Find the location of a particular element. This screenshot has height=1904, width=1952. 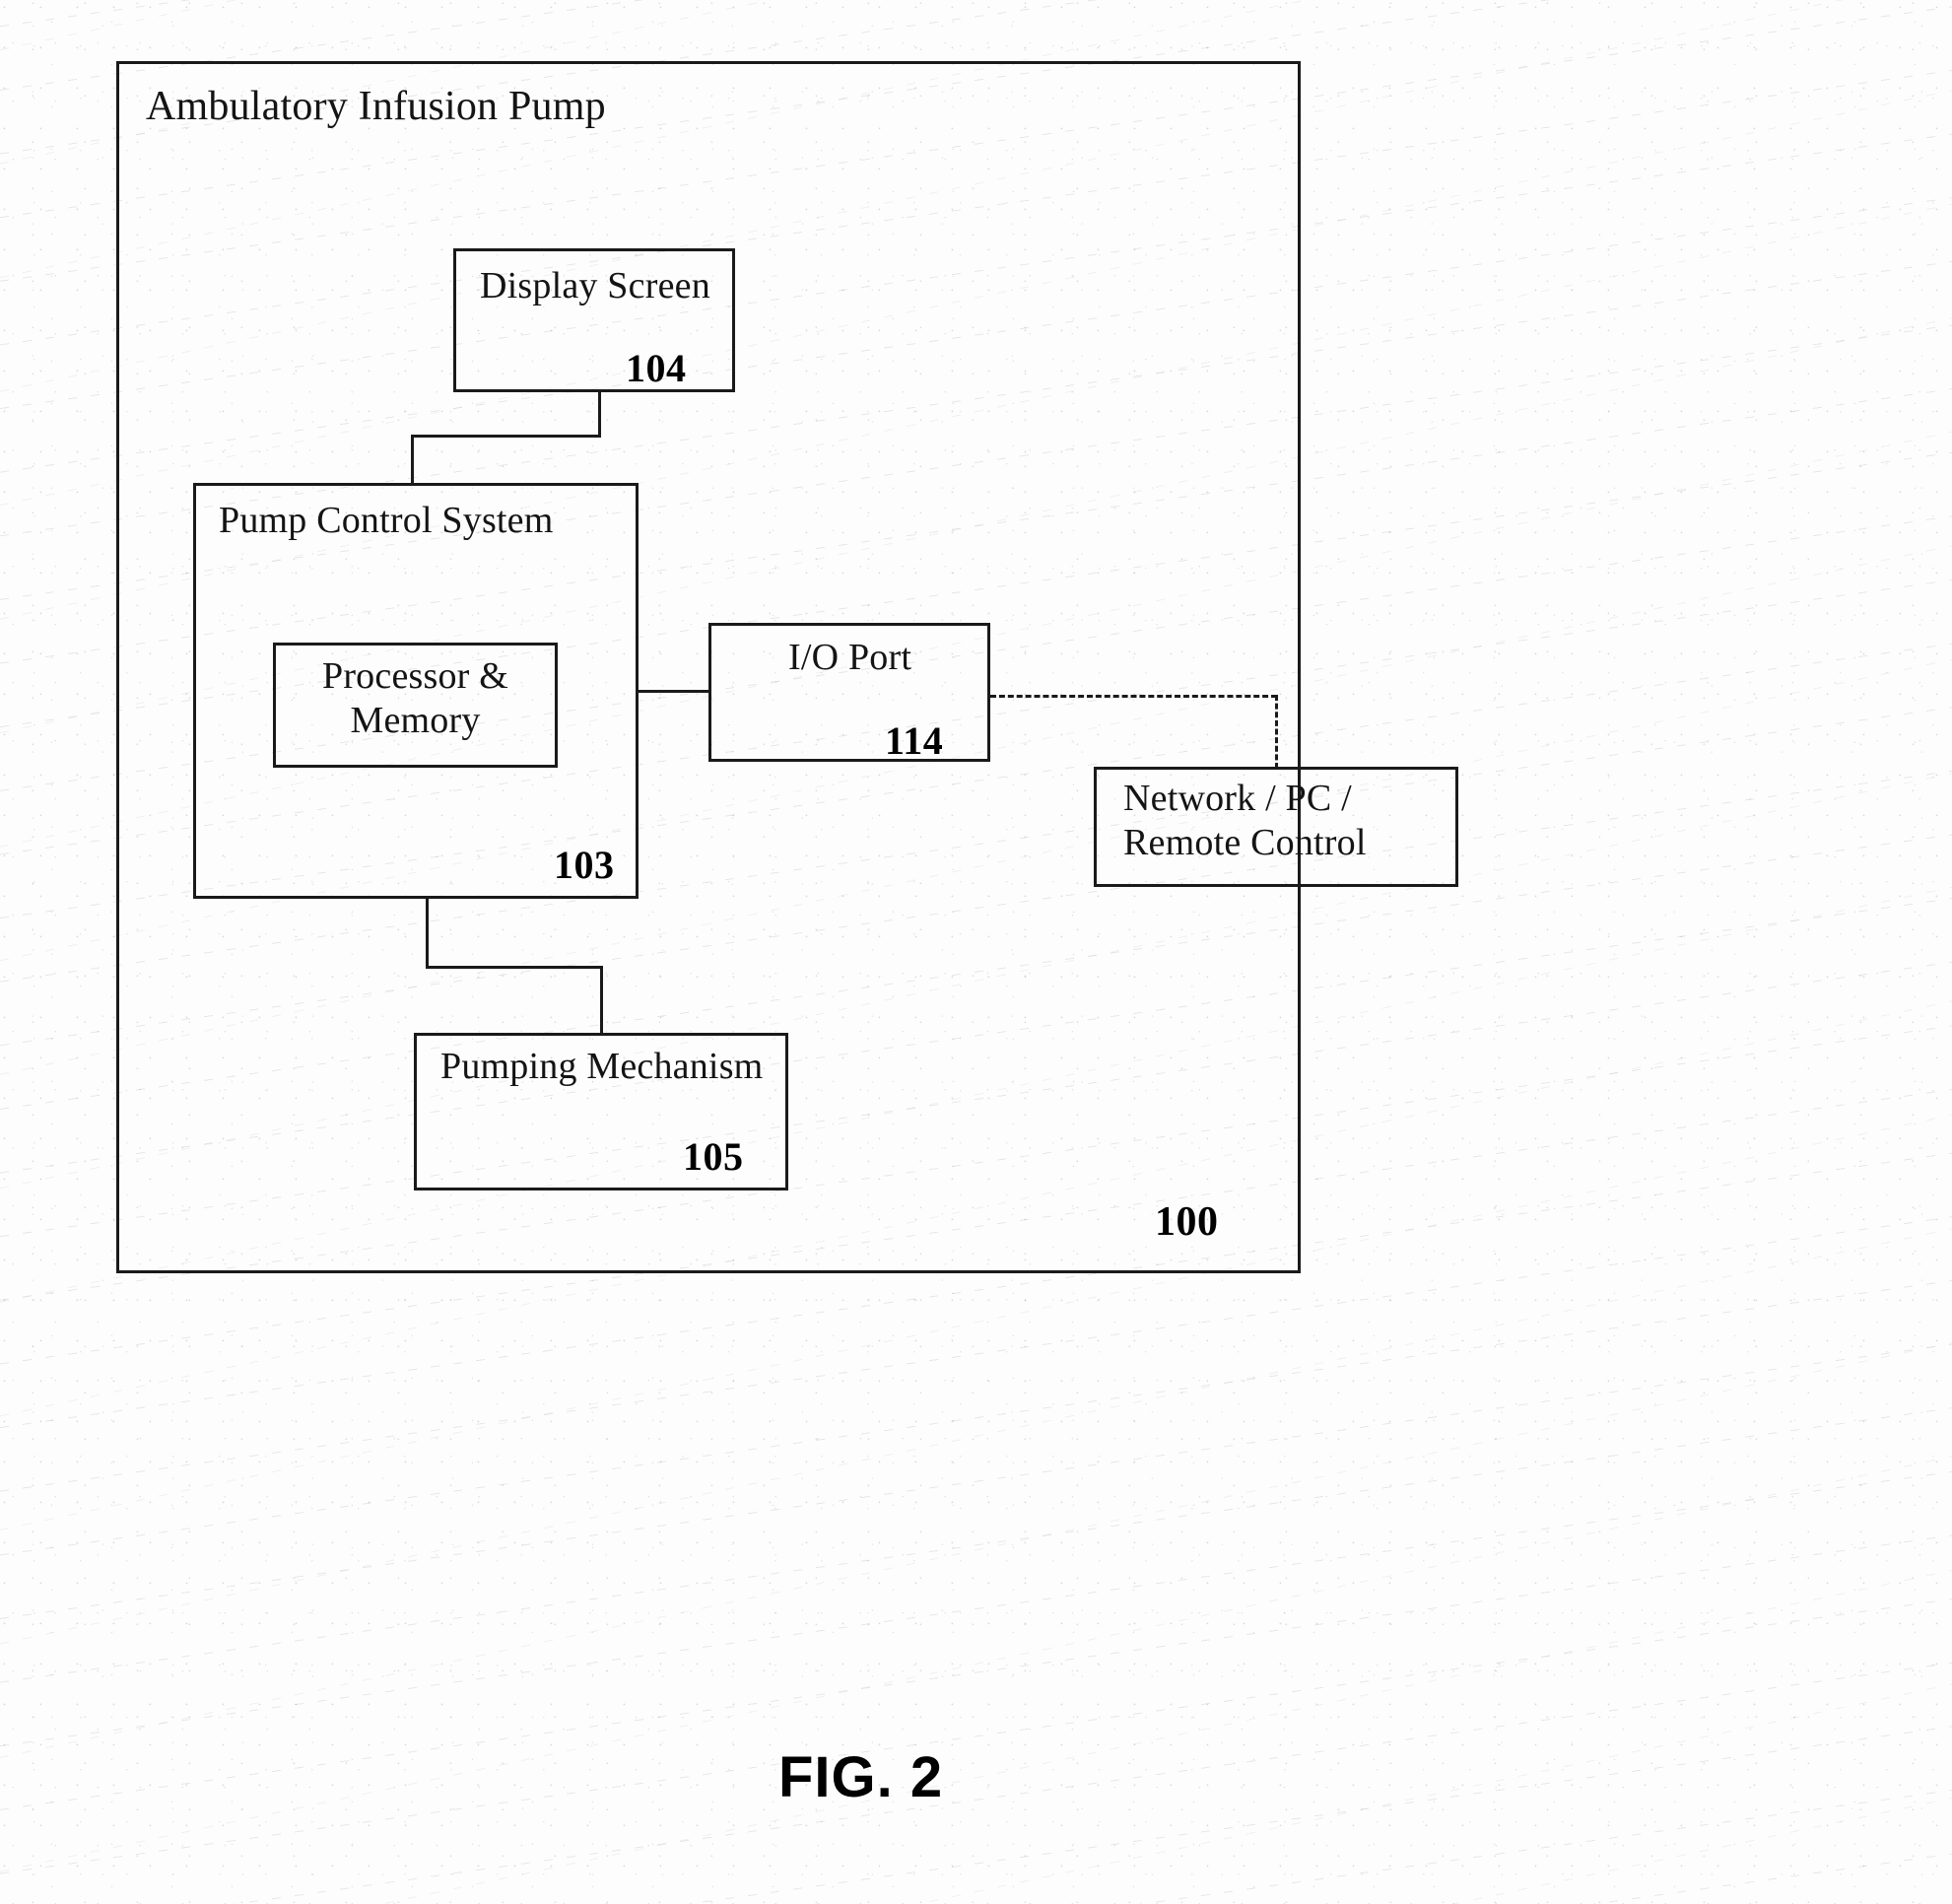

connector-display-to-control-seg1 is located at coordinates (599, 414).